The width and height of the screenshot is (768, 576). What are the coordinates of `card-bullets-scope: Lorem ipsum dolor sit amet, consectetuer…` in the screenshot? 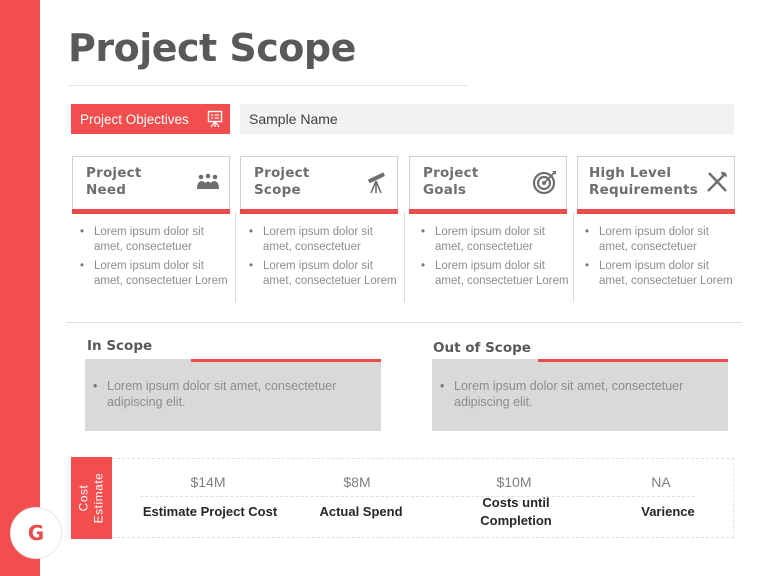 It's located at (324, 259).